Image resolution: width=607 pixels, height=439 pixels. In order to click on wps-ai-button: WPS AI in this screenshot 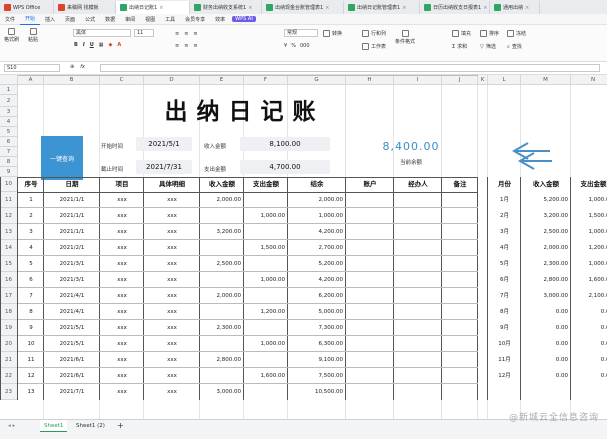, I will do `click(244, 19)`.